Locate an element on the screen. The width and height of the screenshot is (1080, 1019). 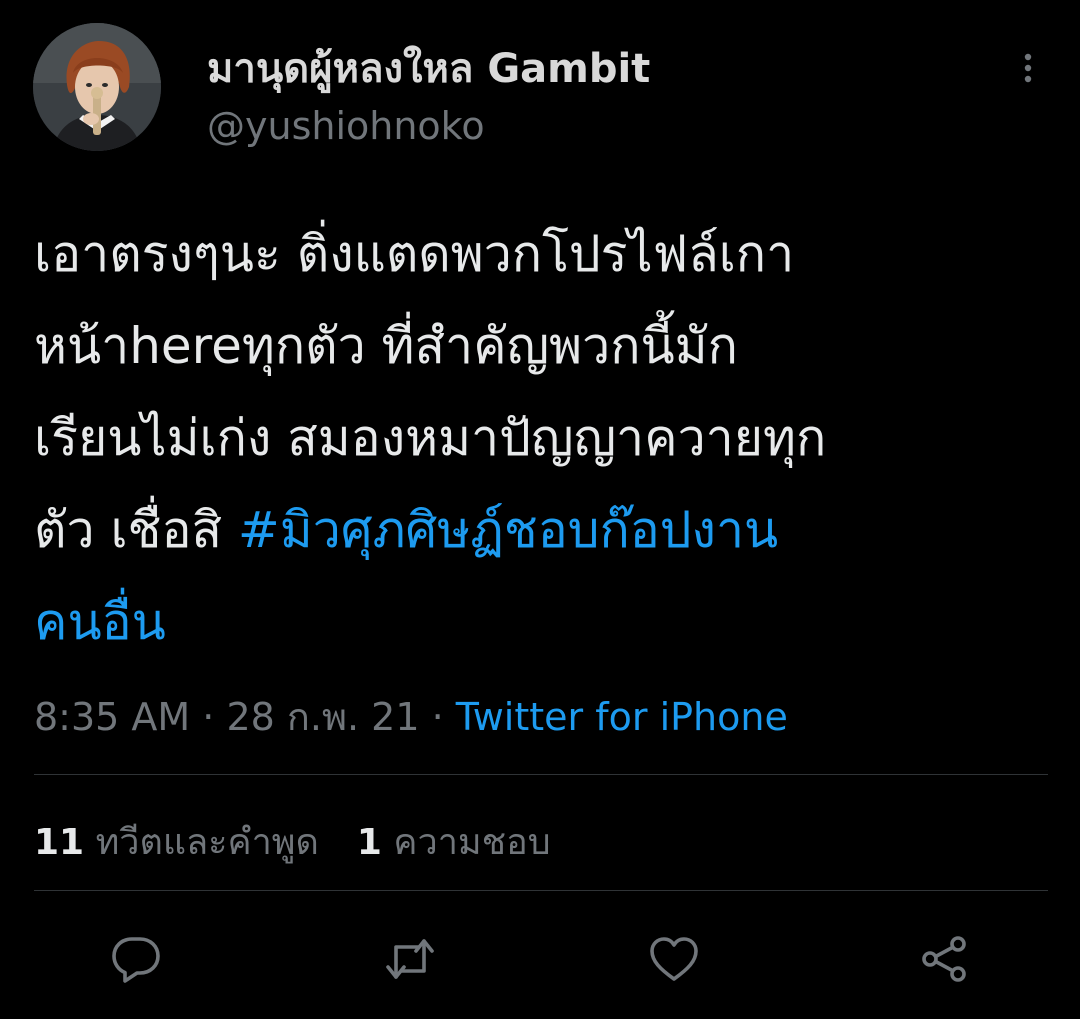
likes-stat: 1 ความชอบ is located at coordinates (454, 842).